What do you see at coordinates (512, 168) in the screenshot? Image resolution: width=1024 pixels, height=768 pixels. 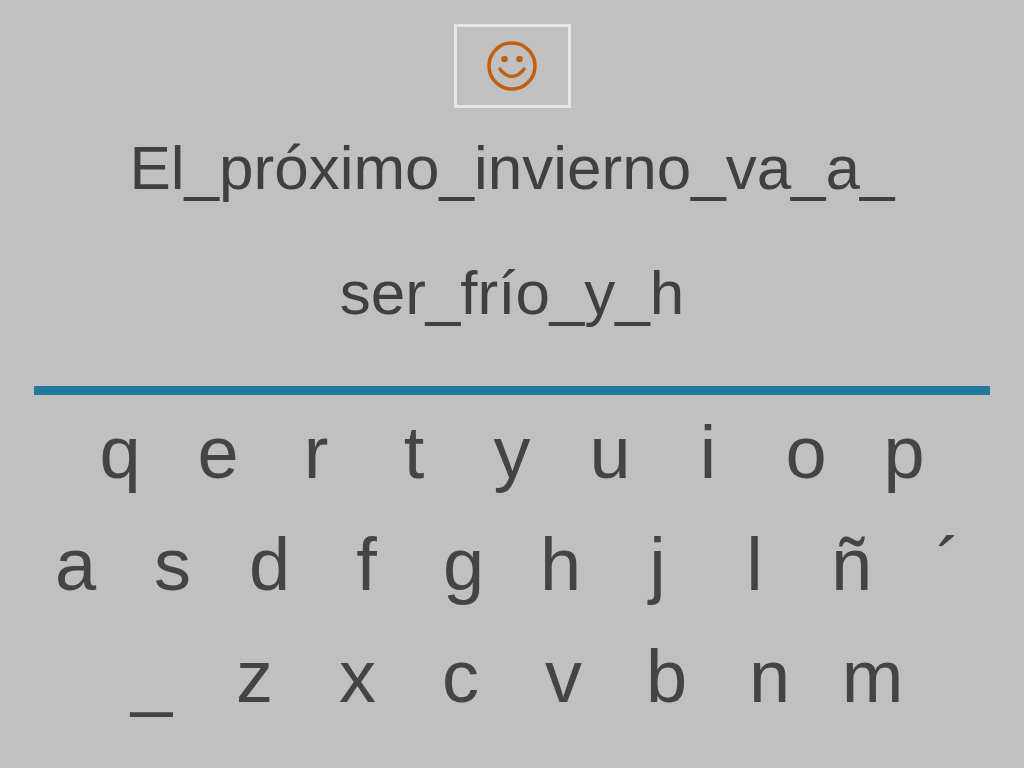 I see `sentence-line: El_próximo_invierno_va_a_` at bounding box center [512, 168].